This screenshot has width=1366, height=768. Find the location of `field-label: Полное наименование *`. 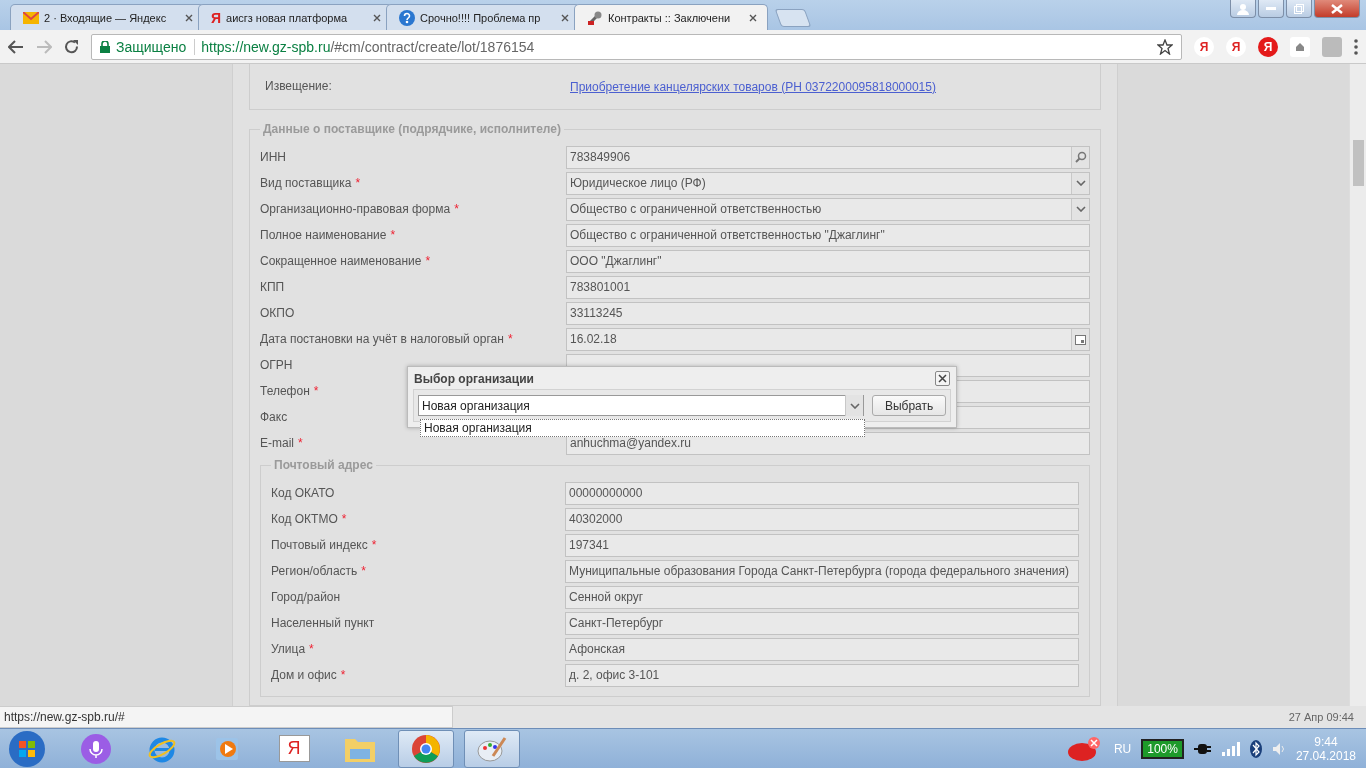

field-label: Полное наименование * is located at coordinates (328, 235).